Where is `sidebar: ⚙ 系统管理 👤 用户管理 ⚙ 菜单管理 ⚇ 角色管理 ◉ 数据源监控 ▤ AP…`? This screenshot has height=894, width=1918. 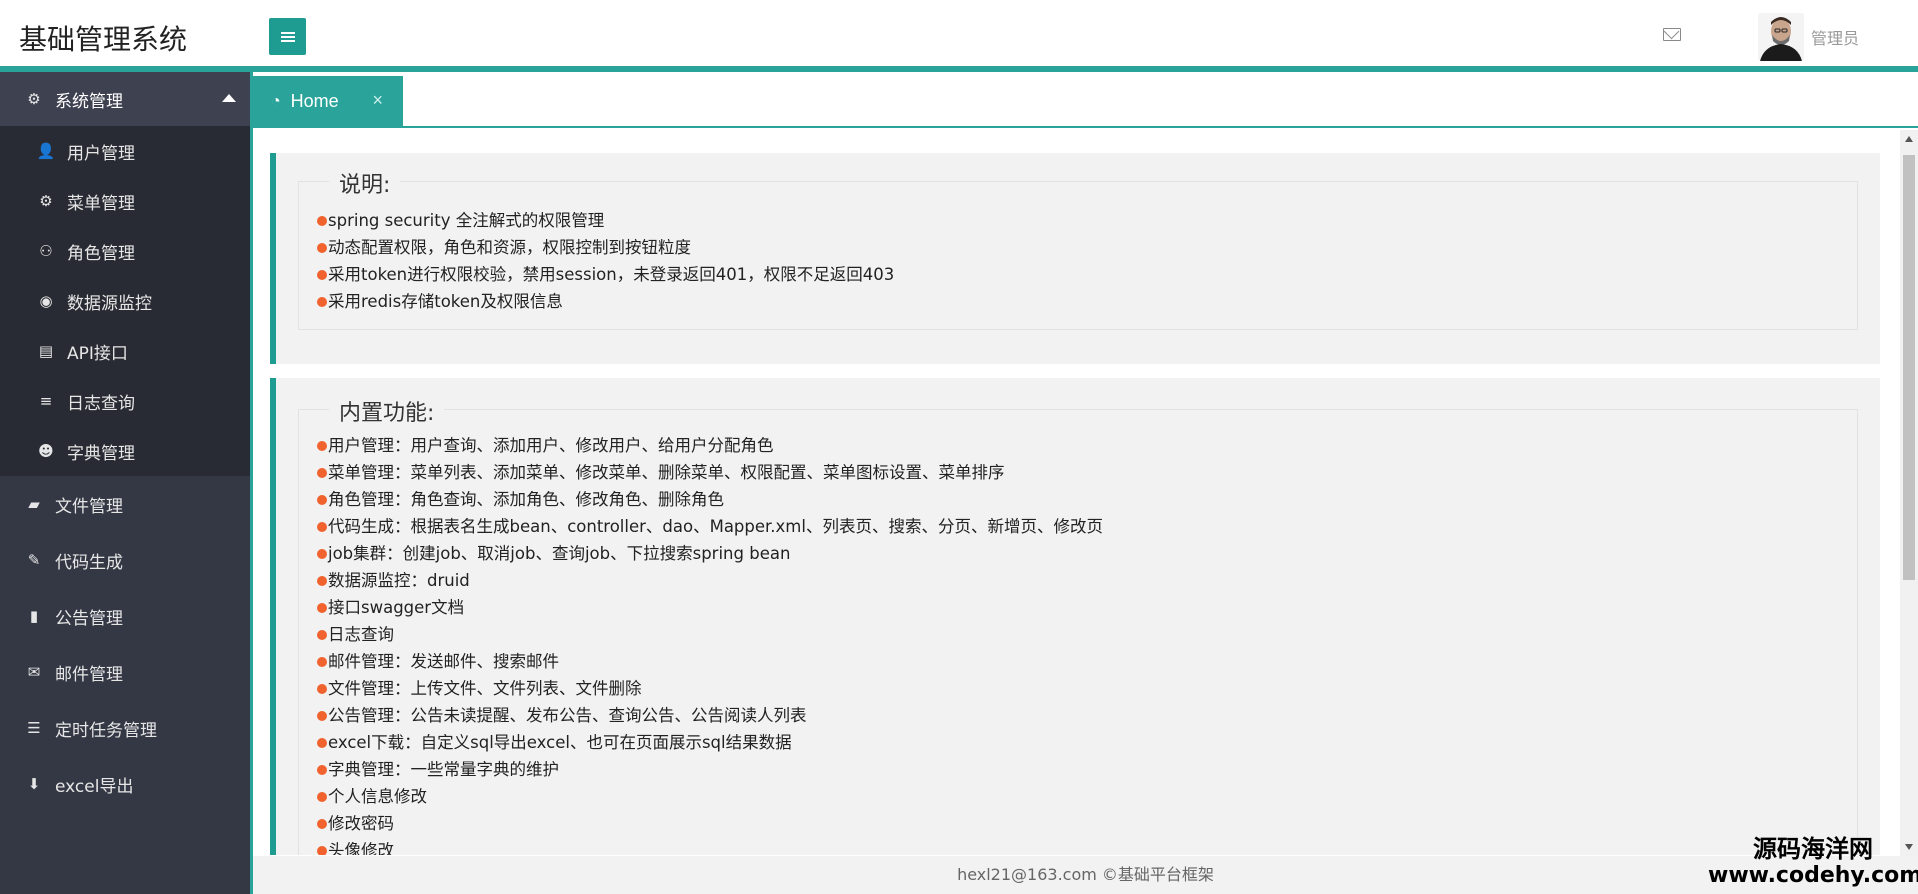
sidebar: ⚙ 系统管理 👤 用户管理 ⚙ 菜单管理 ⚇ 角色管理 ◉ 数据源监控 ▤ AP… is located at coordinates (125, 483).